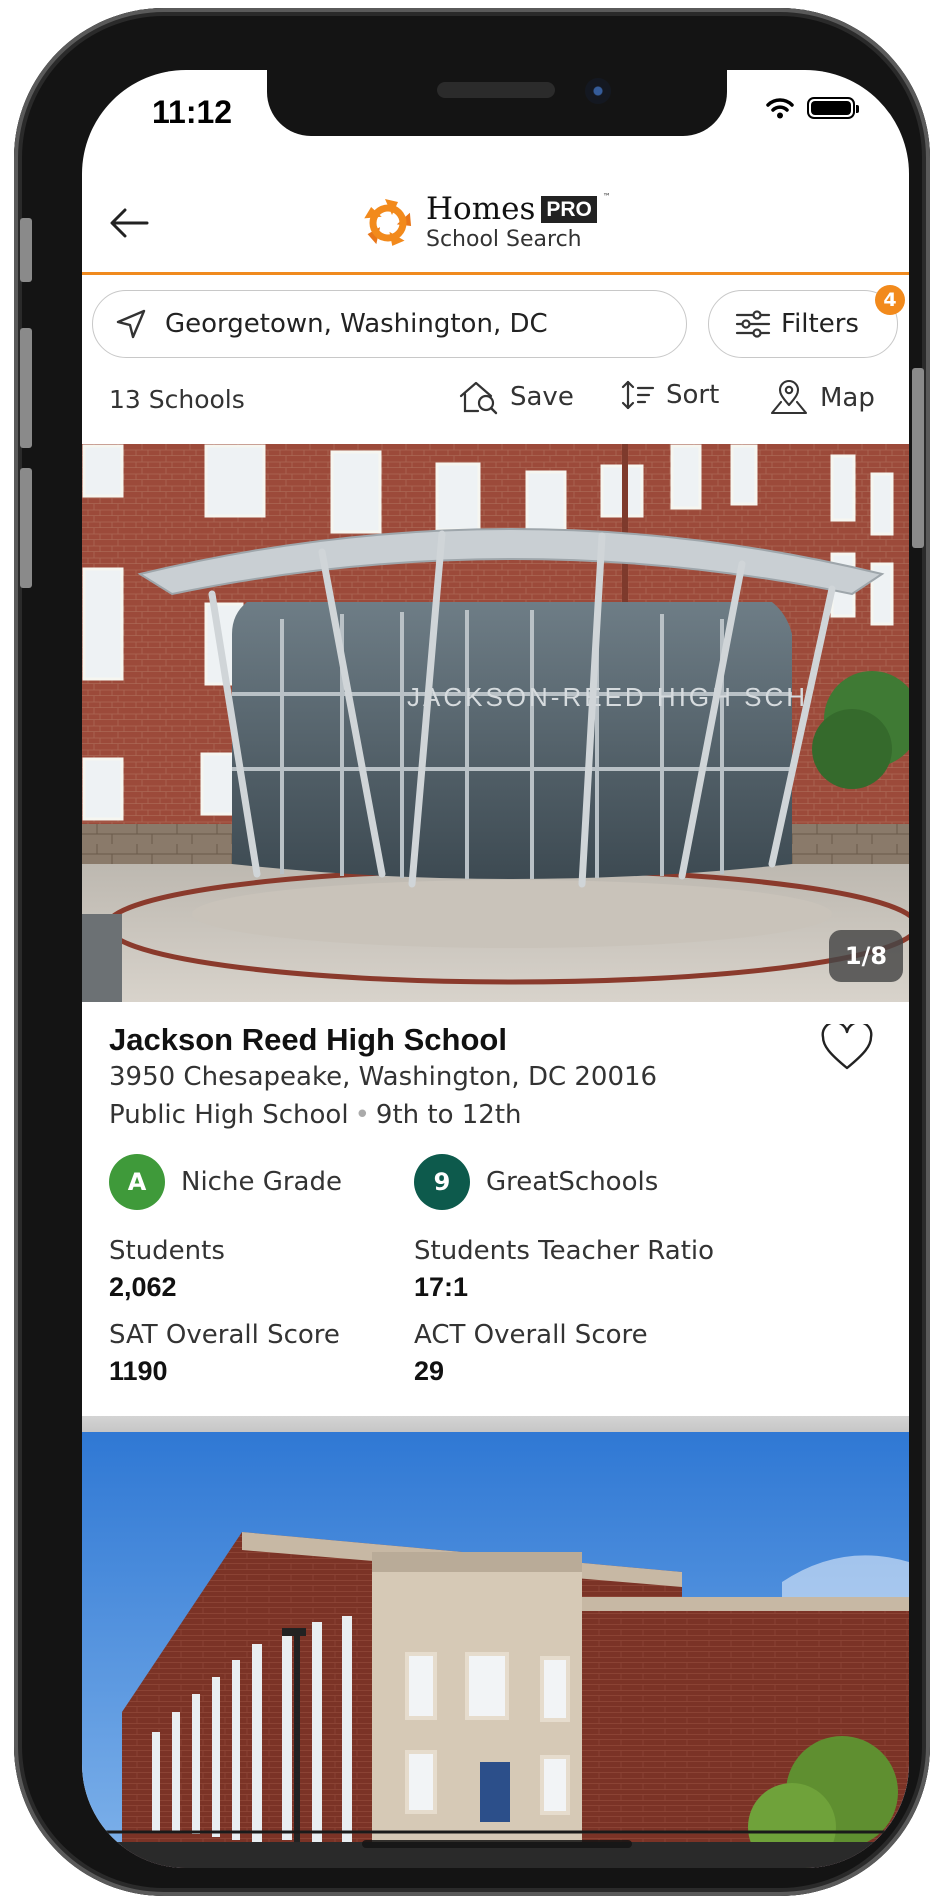 This screenshot has height=1902, width=947. I want to click on building-sign: JACKSON-REED HIGH SCH, so click(607, 697).